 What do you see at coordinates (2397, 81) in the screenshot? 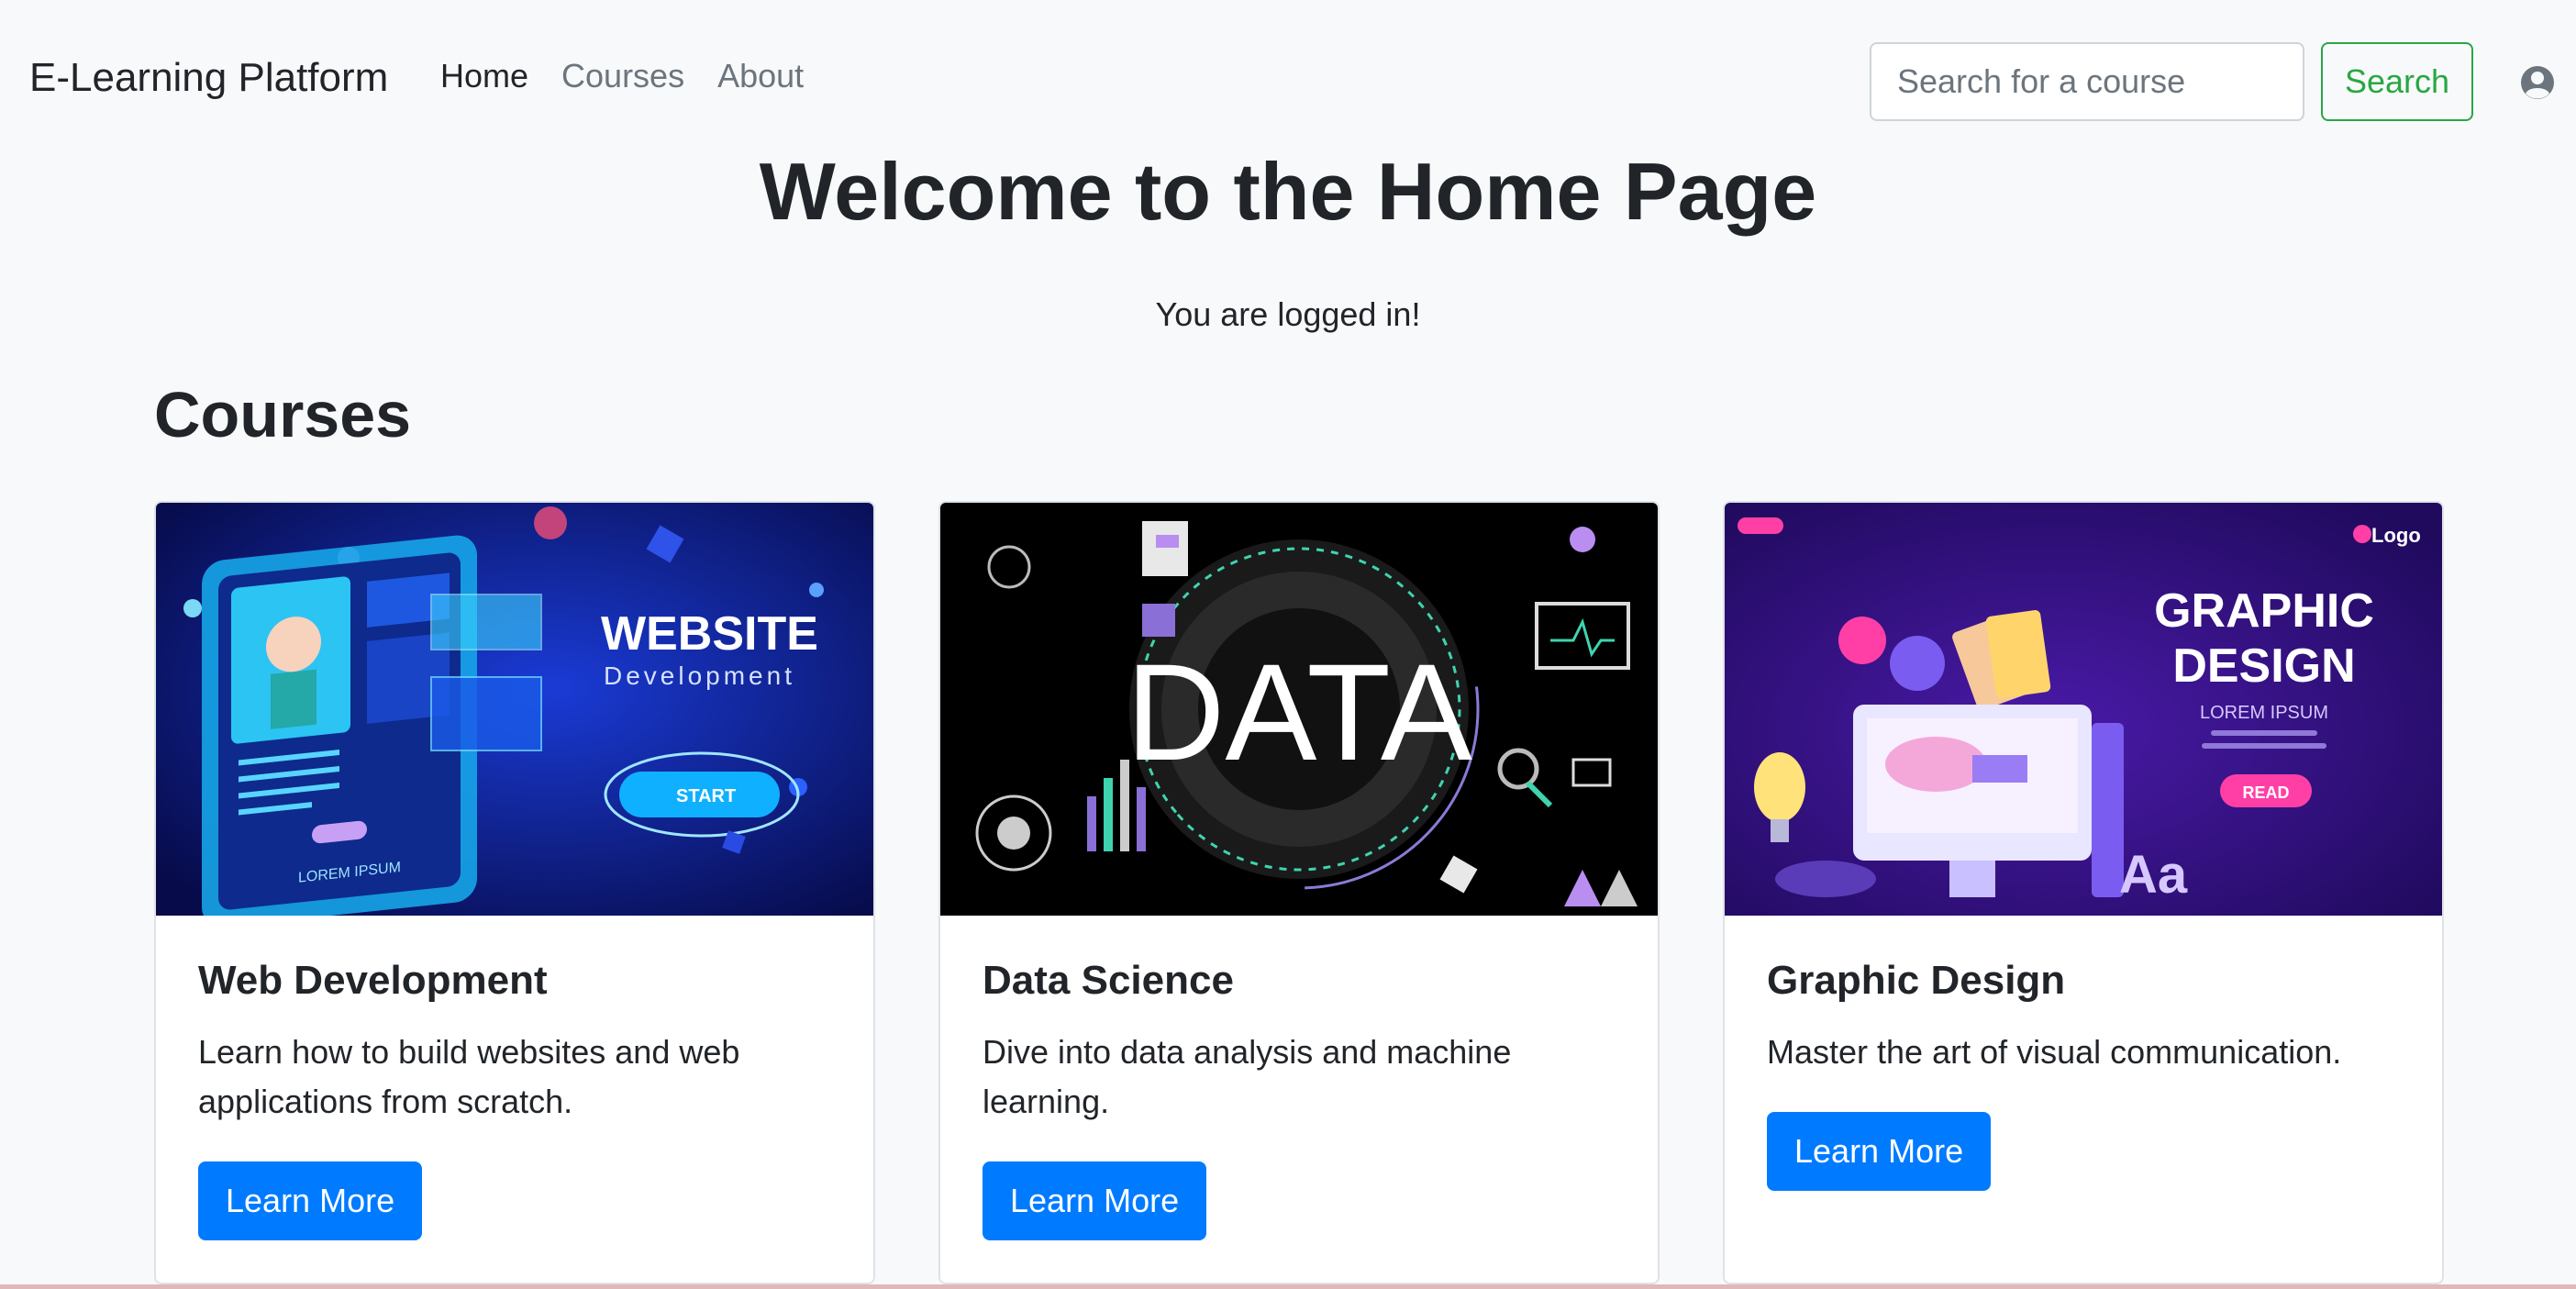
I see `search-button: Search` at bounding box center [2397, 81].